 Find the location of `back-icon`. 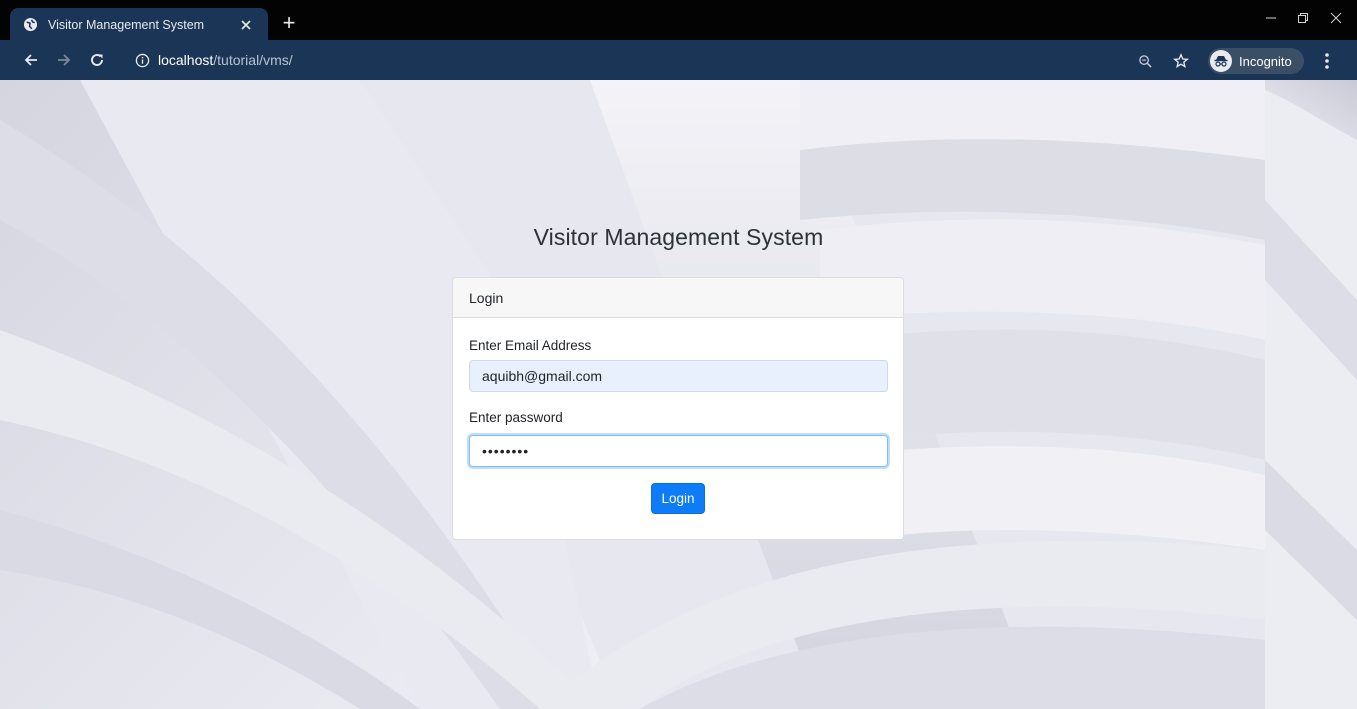

back-icon is located at coordinates (31, 60).